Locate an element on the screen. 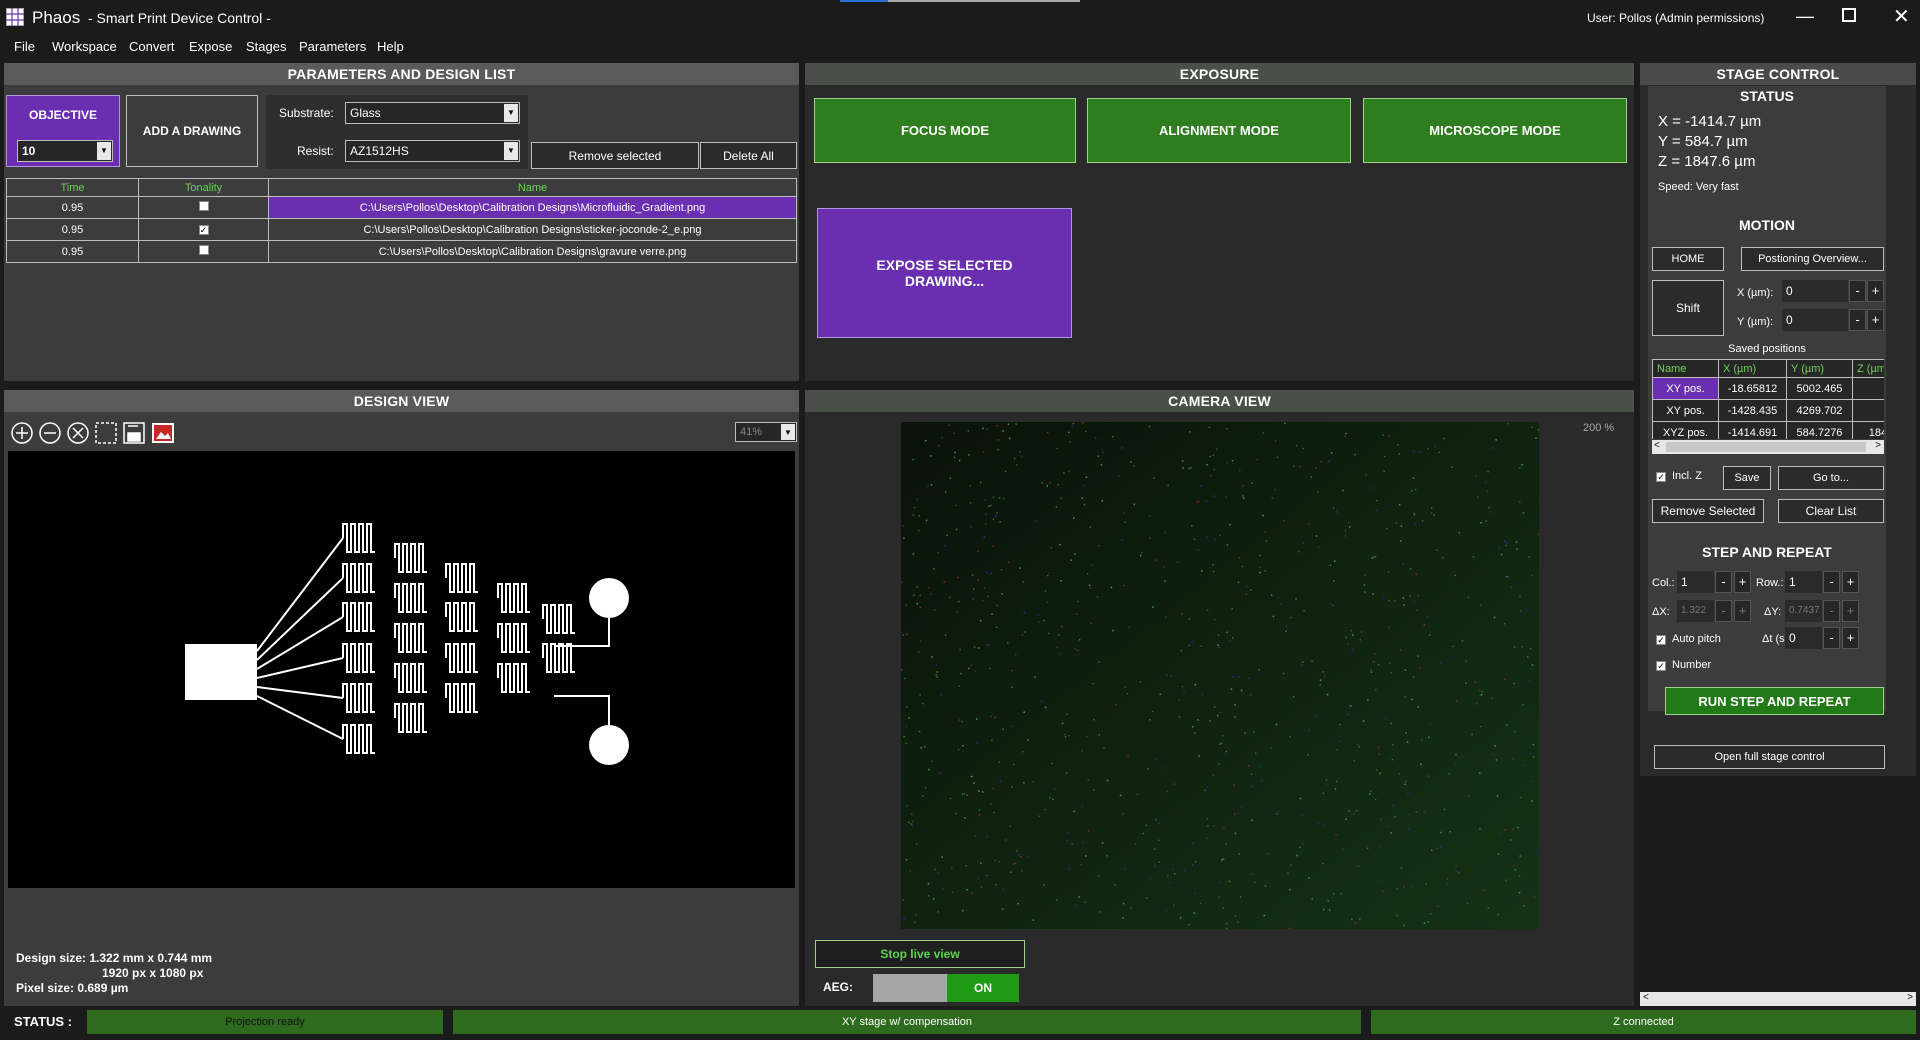  image-icon is located at coordinates (163, 433).